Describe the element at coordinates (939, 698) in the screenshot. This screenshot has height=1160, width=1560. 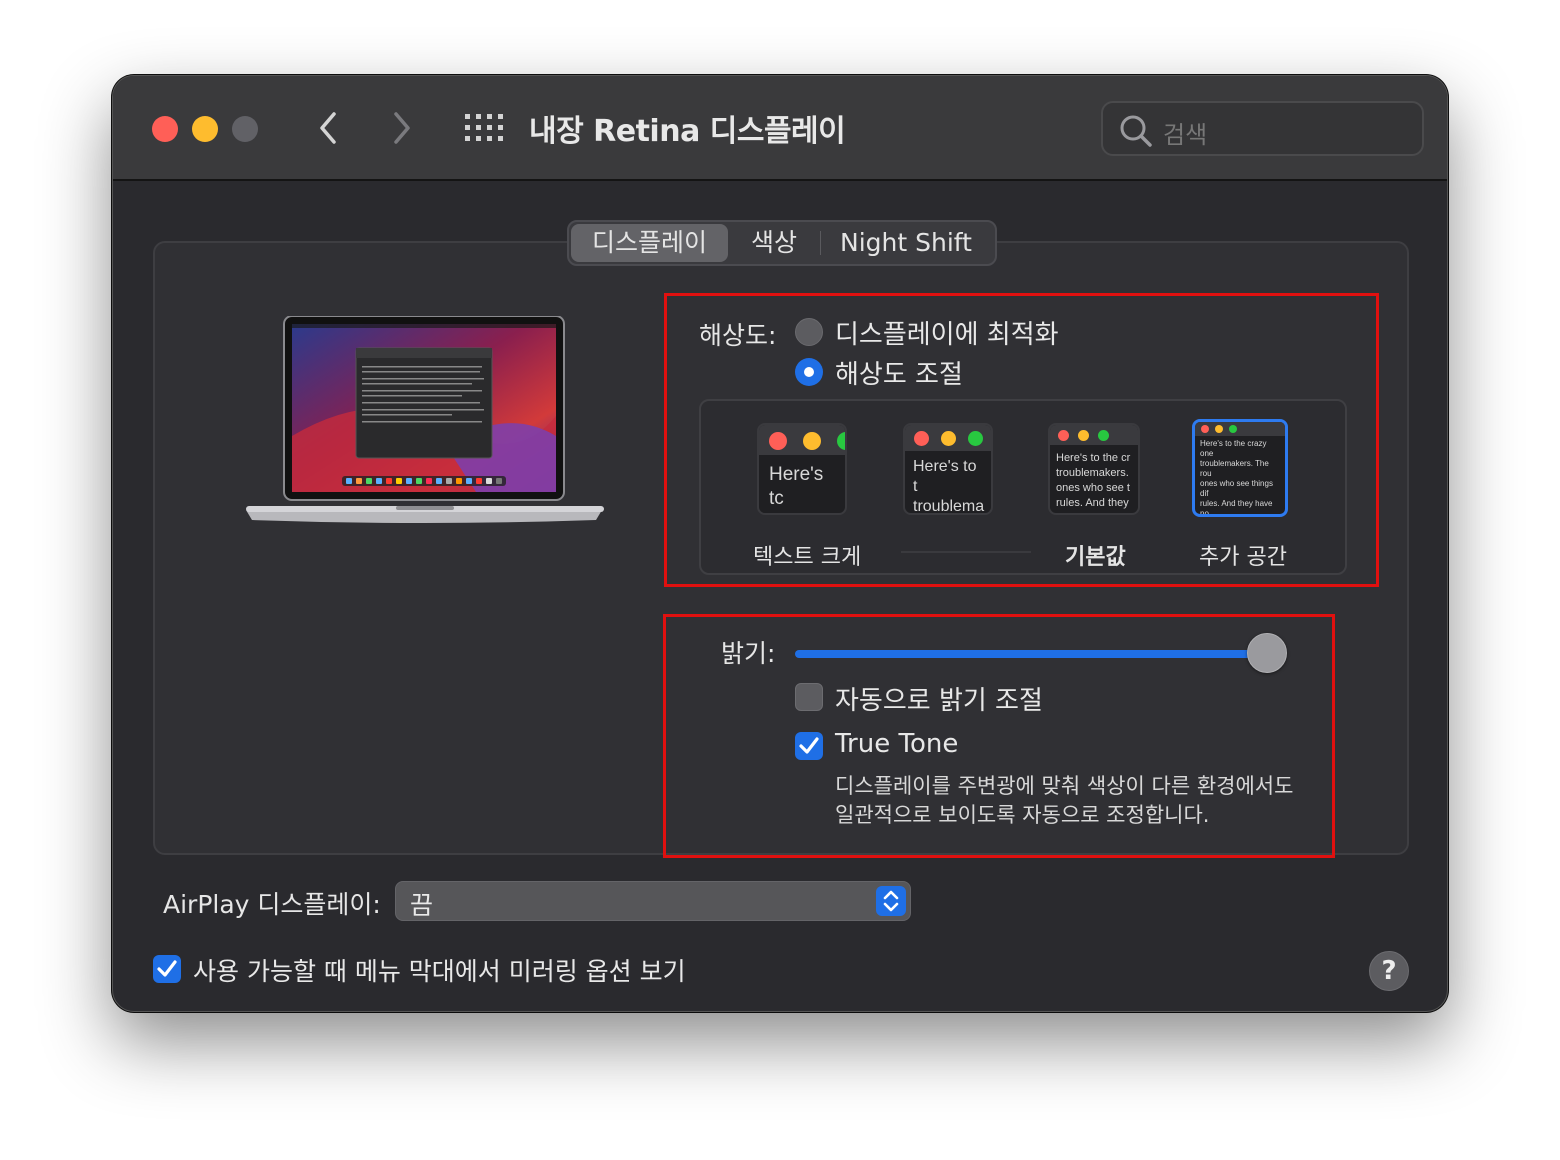
I see `auto-brightness-label: 자동으로 밝기 조절` at that location.